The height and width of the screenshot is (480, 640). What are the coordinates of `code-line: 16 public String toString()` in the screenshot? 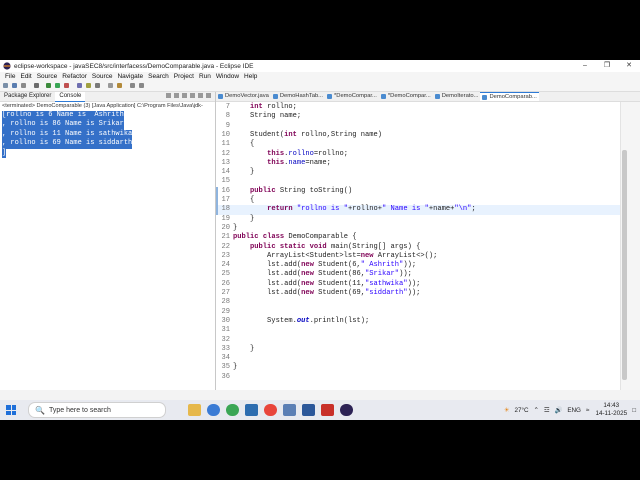 It's located at (418, 191).